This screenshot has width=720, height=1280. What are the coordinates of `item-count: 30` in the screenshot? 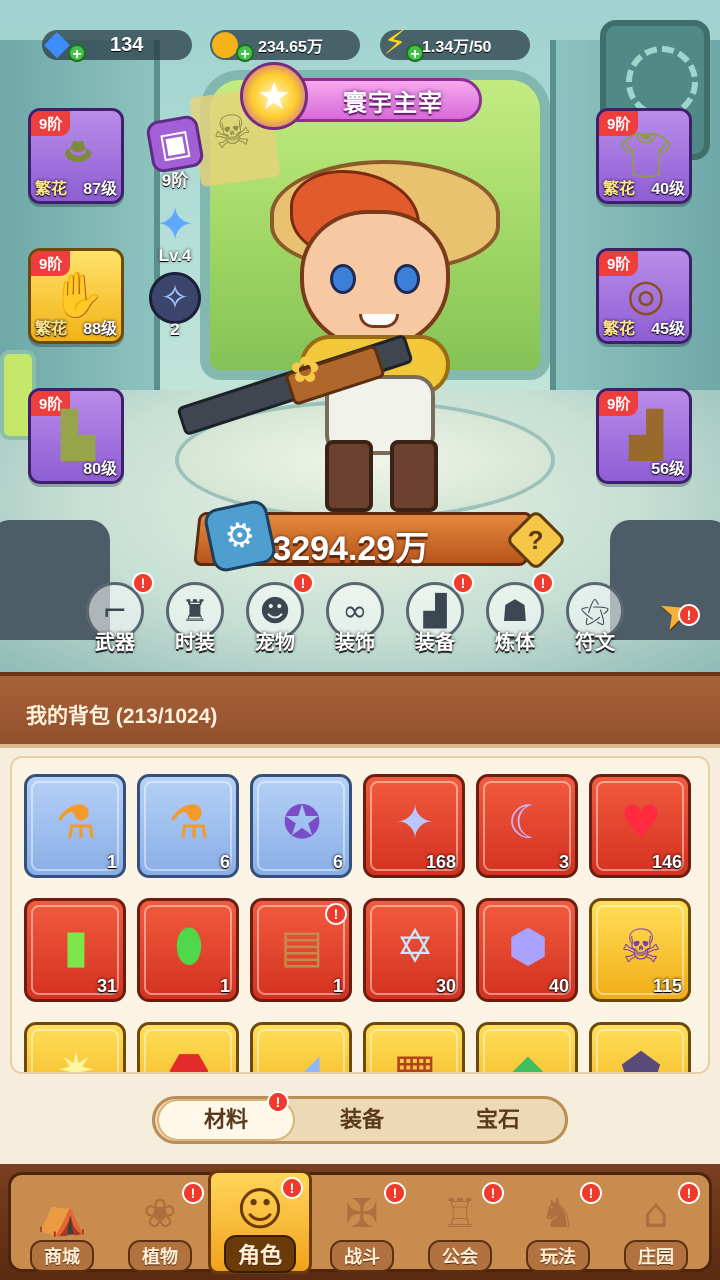 It's located at (445, 986).